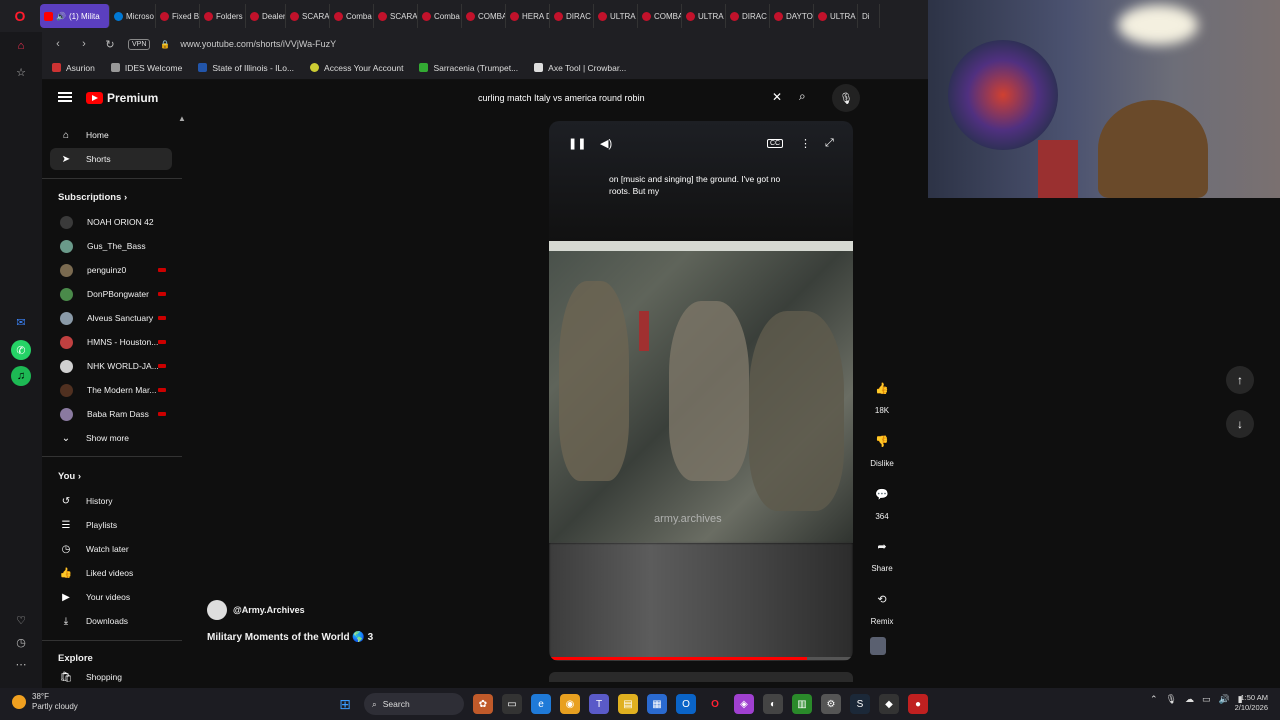 The height and width of the screenshot is (720, 1280). I want to click on subscriptions-heading: Subscriptions ›, so click(92, 197).